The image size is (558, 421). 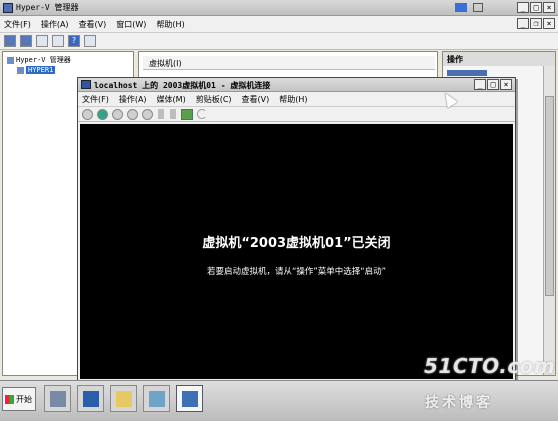 I want to click on vm-connect-taskbar-button, so click(x=189, y=398).